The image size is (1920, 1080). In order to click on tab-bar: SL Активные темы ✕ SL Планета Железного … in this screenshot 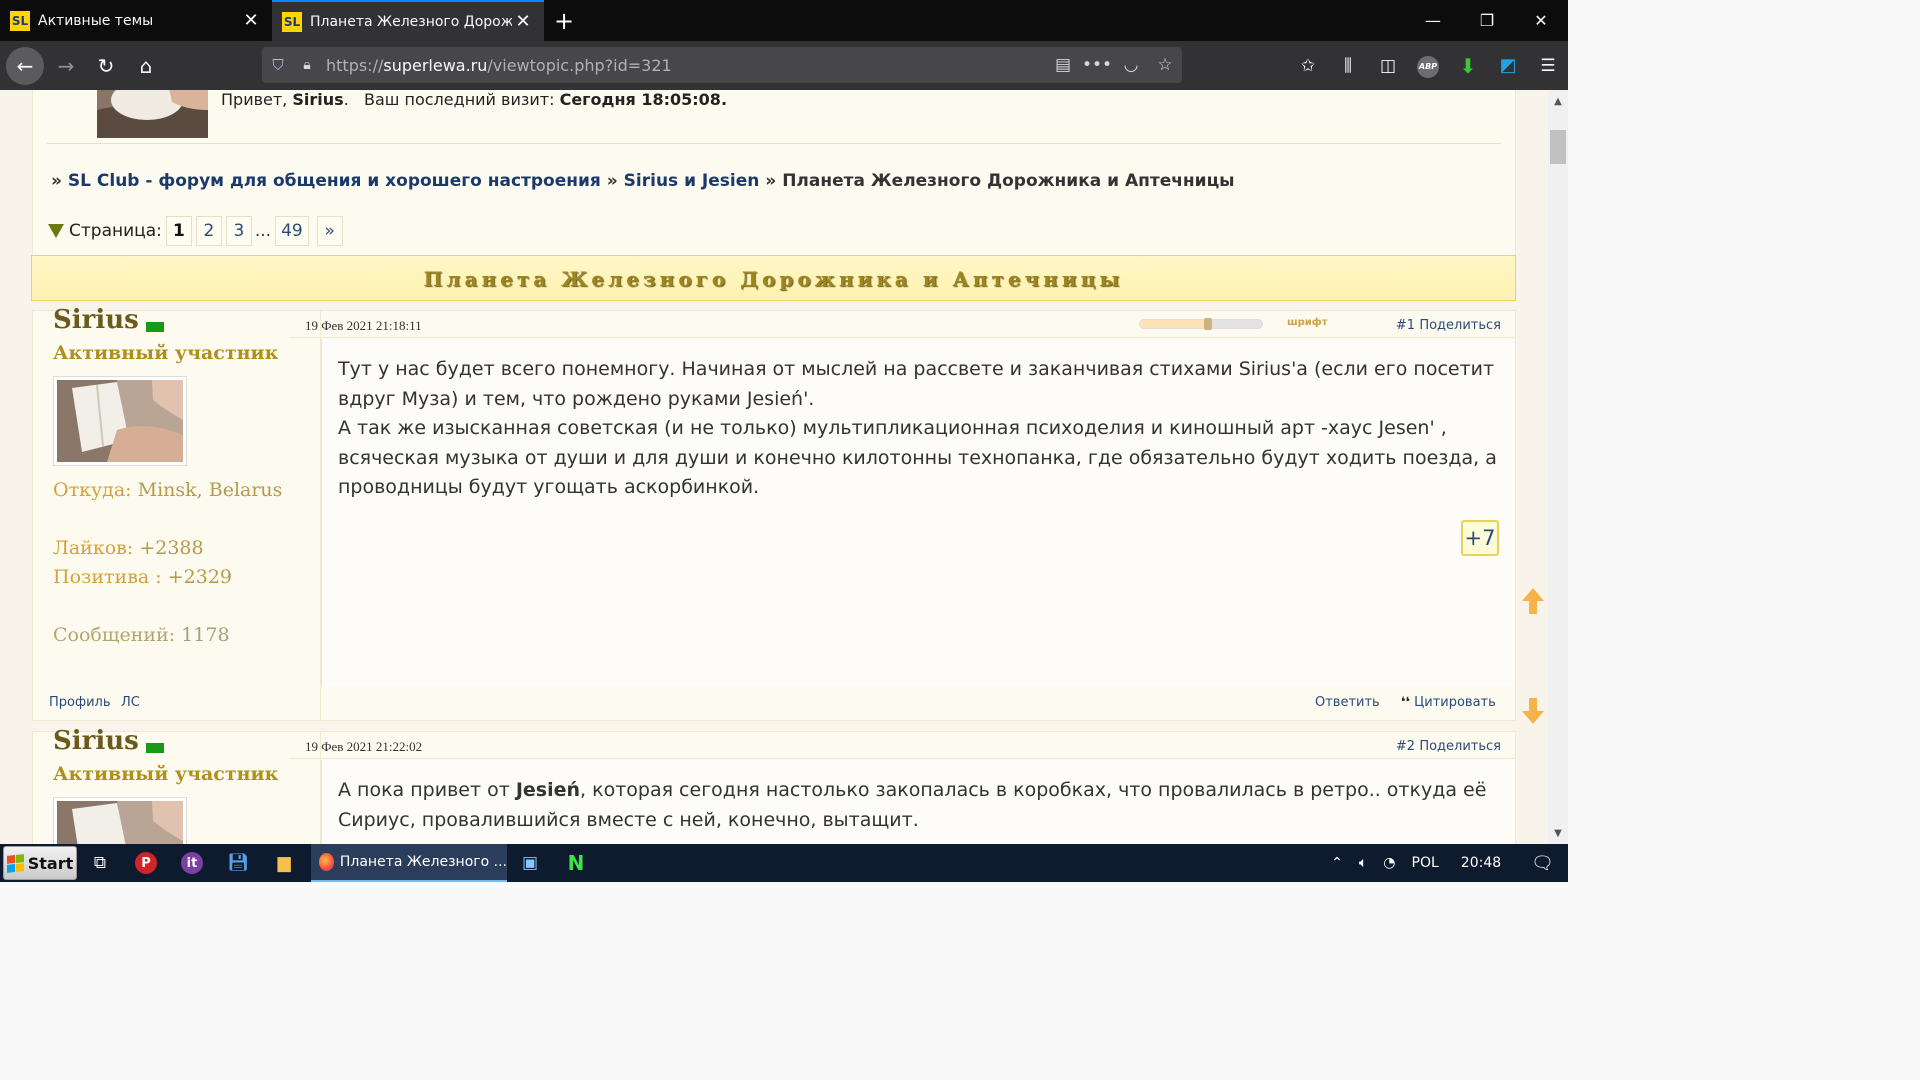, I will do `click(784, 20)`.